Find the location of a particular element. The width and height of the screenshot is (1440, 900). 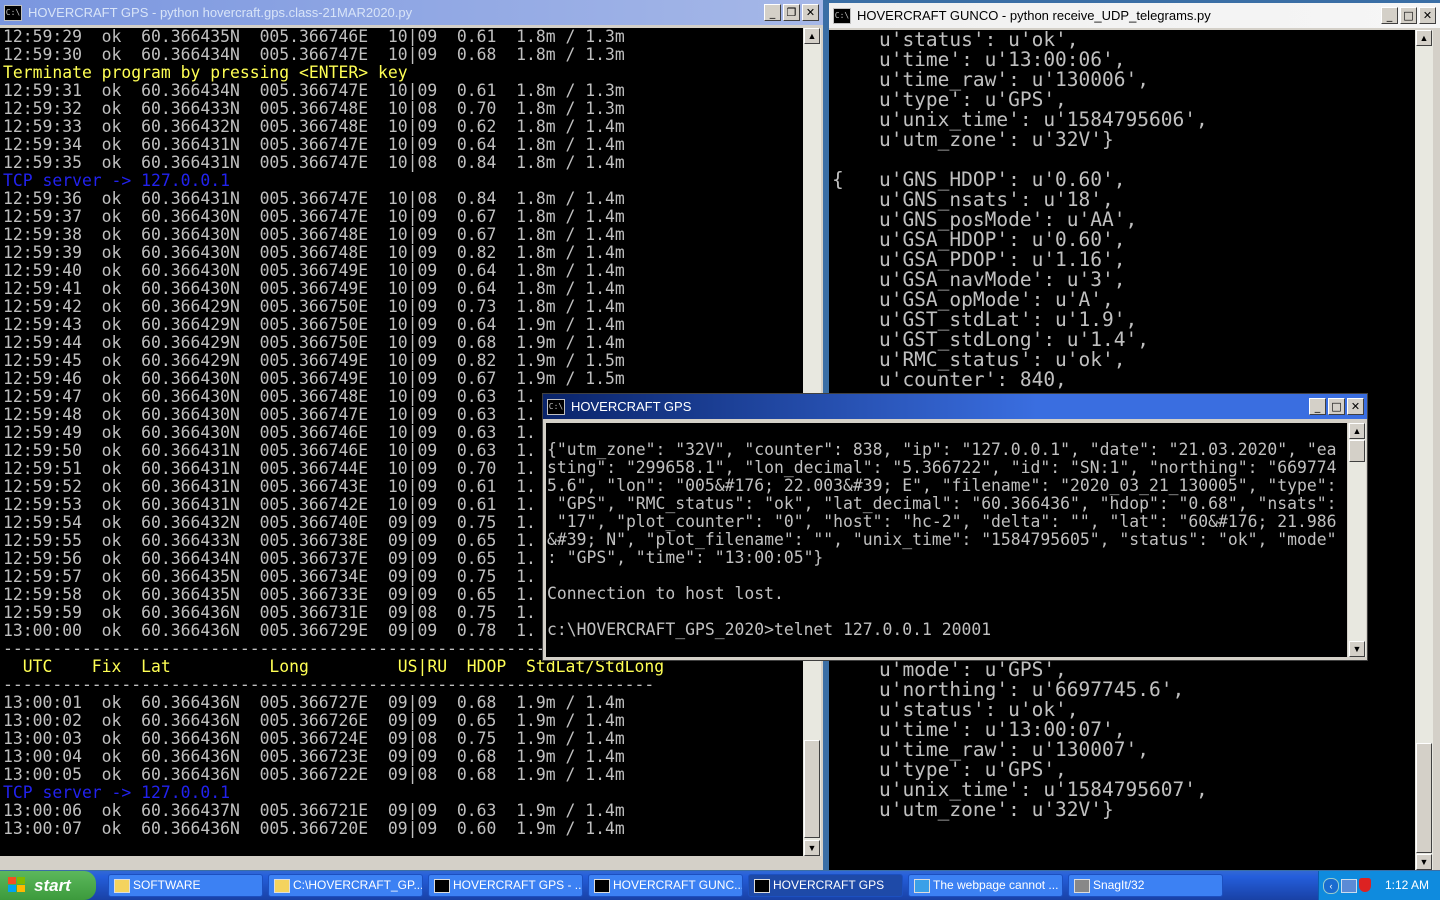

console-line: u'GST_stdLong': u'1.4', is located at coordinates (990, 339).